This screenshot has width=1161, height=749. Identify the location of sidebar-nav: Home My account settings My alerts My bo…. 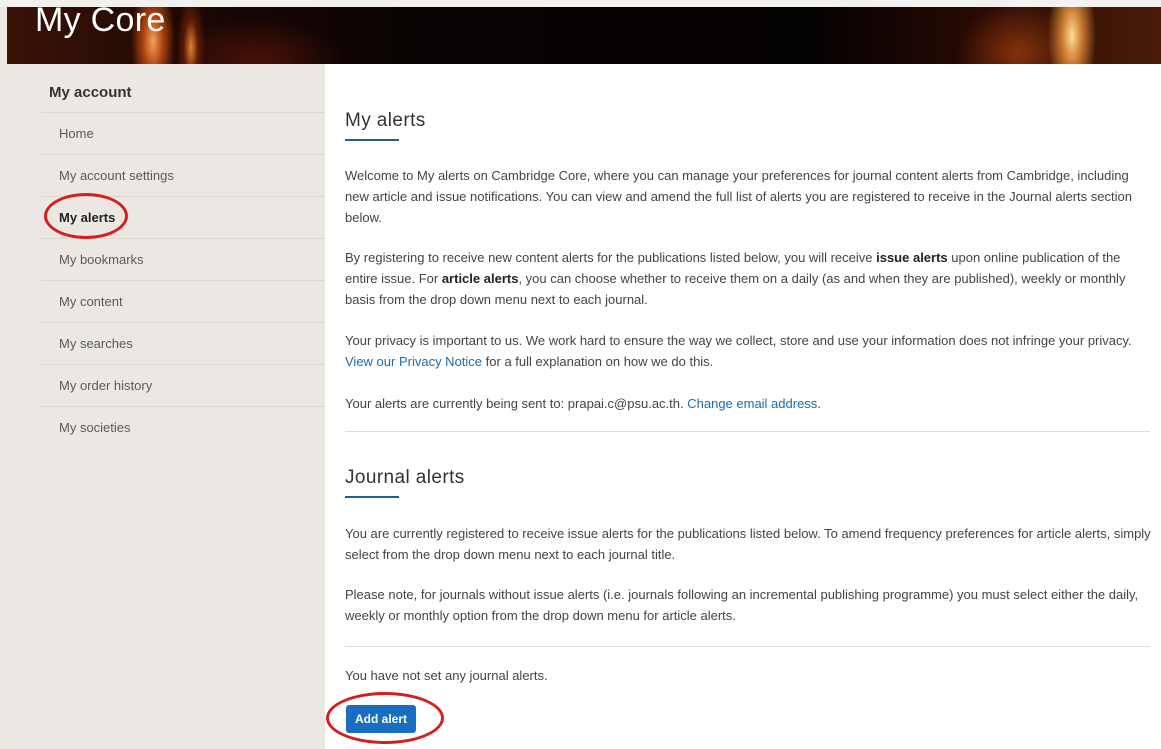
(183, 280).